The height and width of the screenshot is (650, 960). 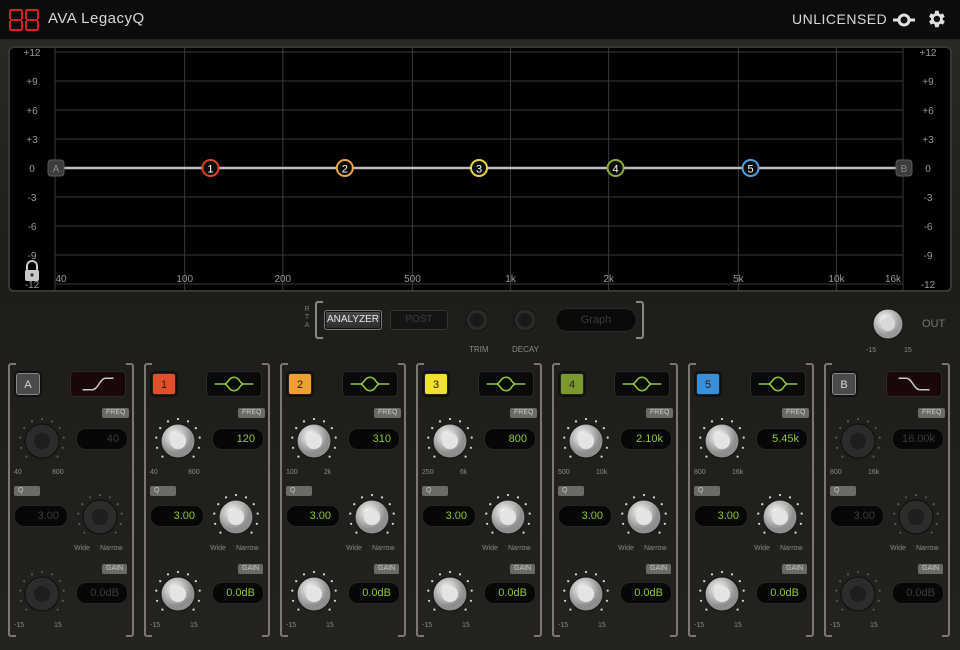 I want to click on decay-knob, so click(x=525, y=320).